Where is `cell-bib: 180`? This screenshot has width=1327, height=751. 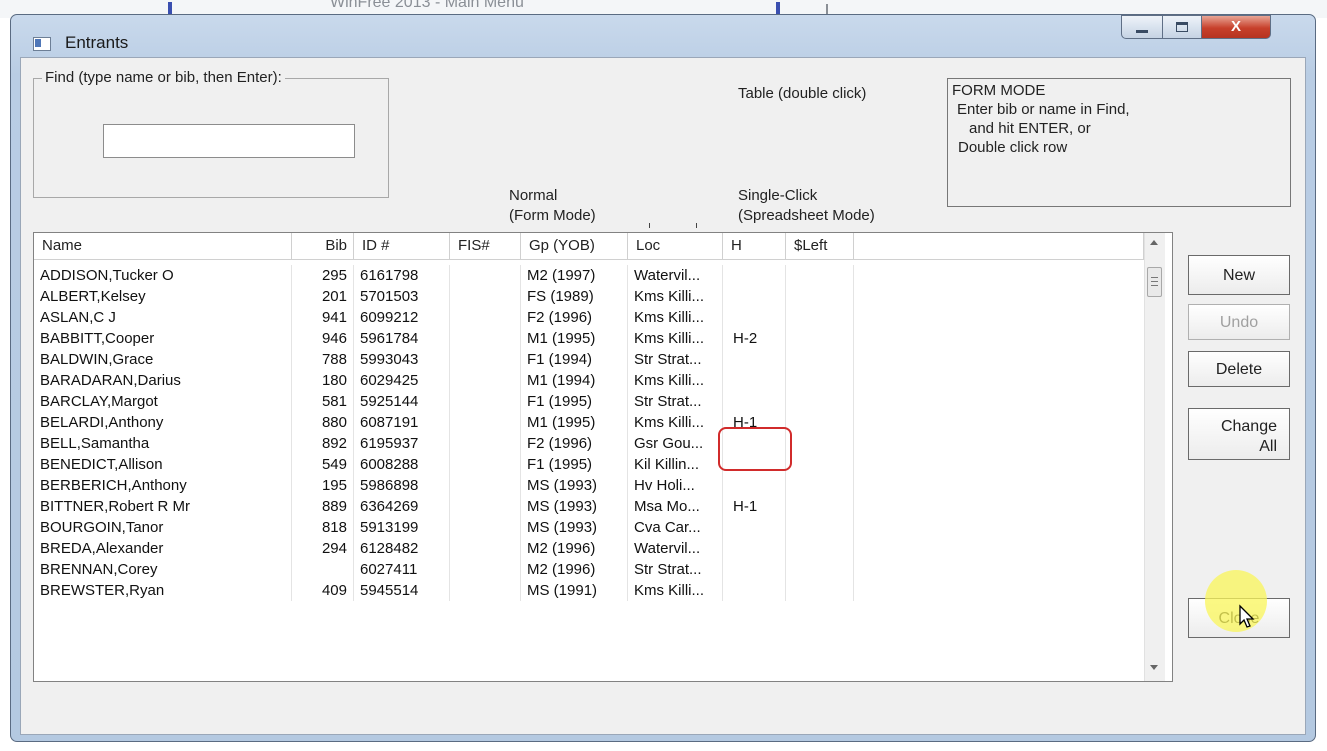 cell-bib: 180 is located at coordinates (323, 380).